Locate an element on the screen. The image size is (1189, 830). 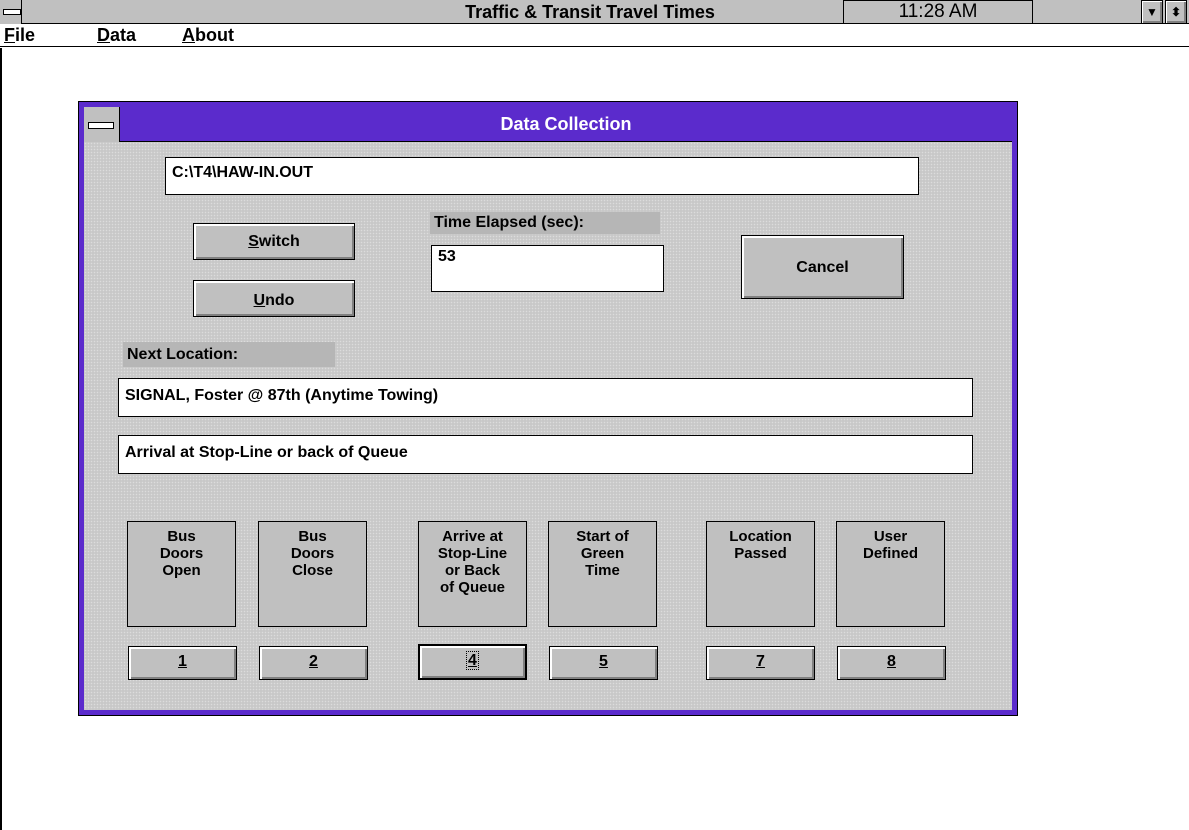
key-4-button: 4 is located at coordinates (472, 662).